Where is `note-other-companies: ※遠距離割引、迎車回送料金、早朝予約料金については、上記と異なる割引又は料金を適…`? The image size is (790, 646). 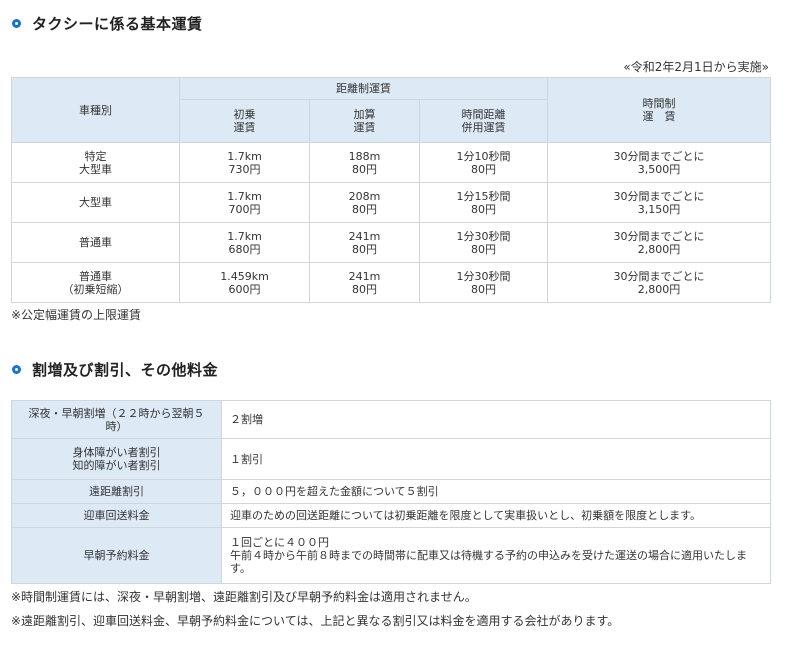
note-other-companies: ※遠距離割引、迎車回送料金、早朝予約料金については、上記と異なる割引又は料金を適… is located at coordinates (315, 621).